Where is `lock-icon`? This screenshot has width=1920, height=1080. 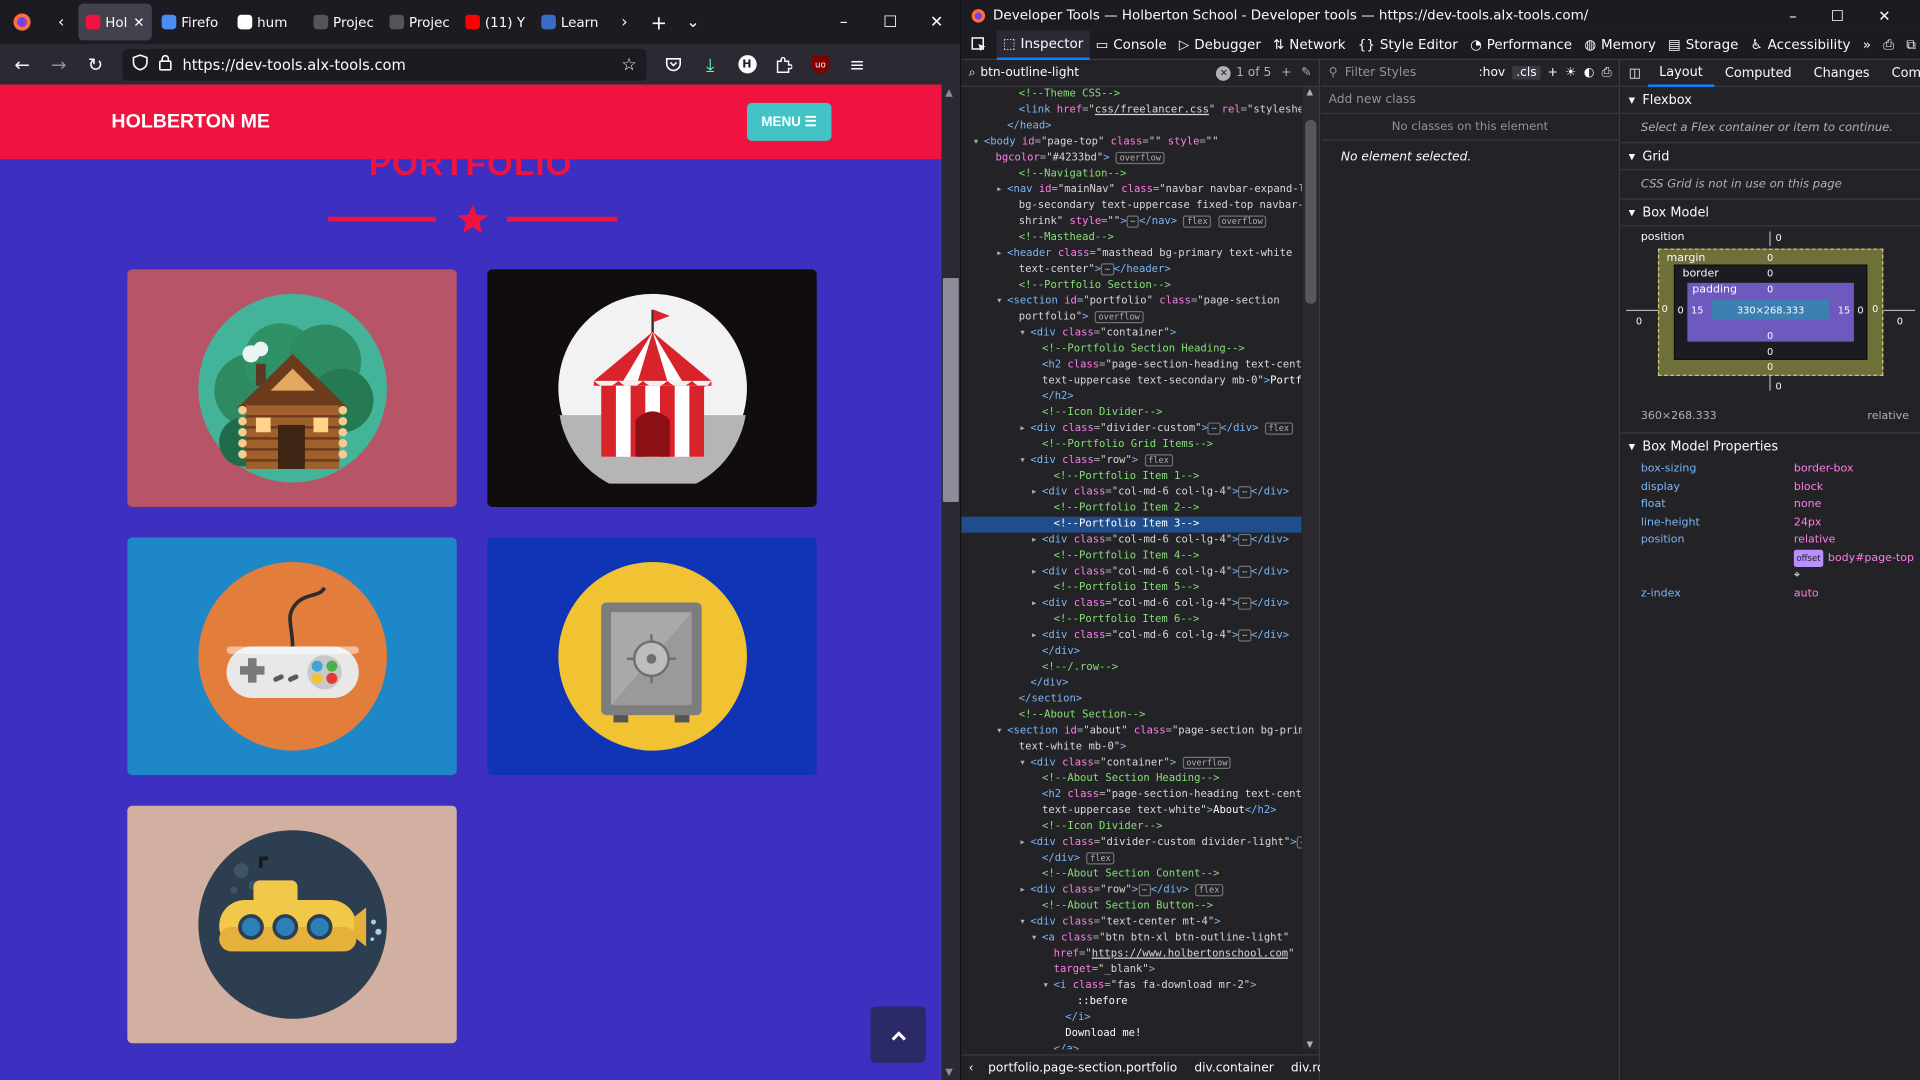 lock-icon is located at coordinates (165, 64).